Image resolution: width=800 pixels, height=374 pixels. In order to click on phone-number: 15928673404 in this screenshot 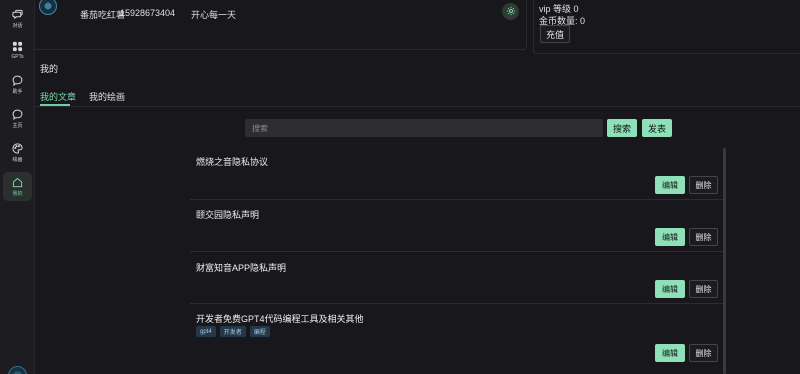, I will do `click(148, 13)`.